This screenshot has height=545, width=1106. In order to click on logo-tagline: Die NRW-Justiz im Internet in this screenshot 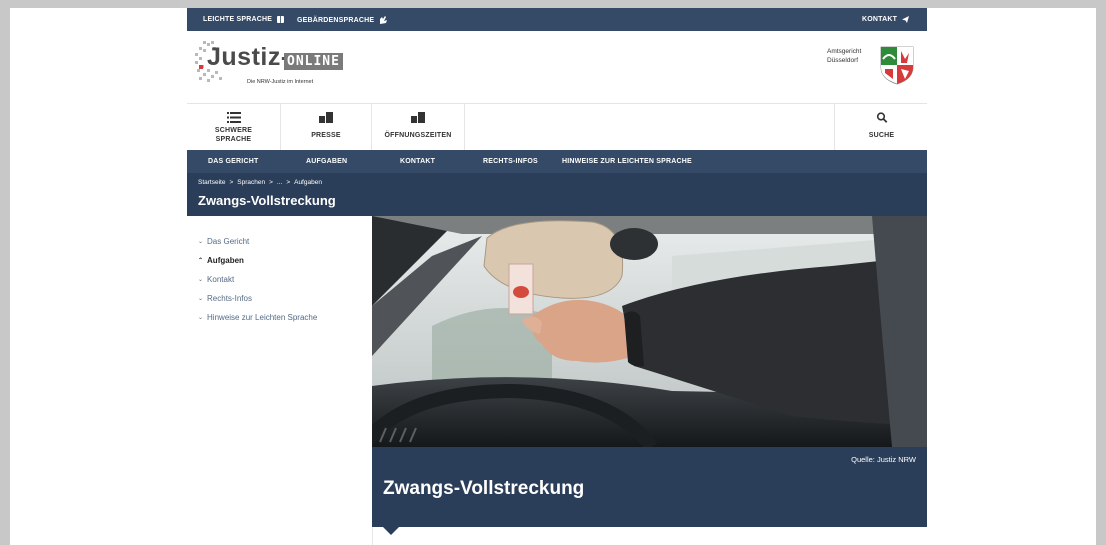, I will do `click(280, 82)`.